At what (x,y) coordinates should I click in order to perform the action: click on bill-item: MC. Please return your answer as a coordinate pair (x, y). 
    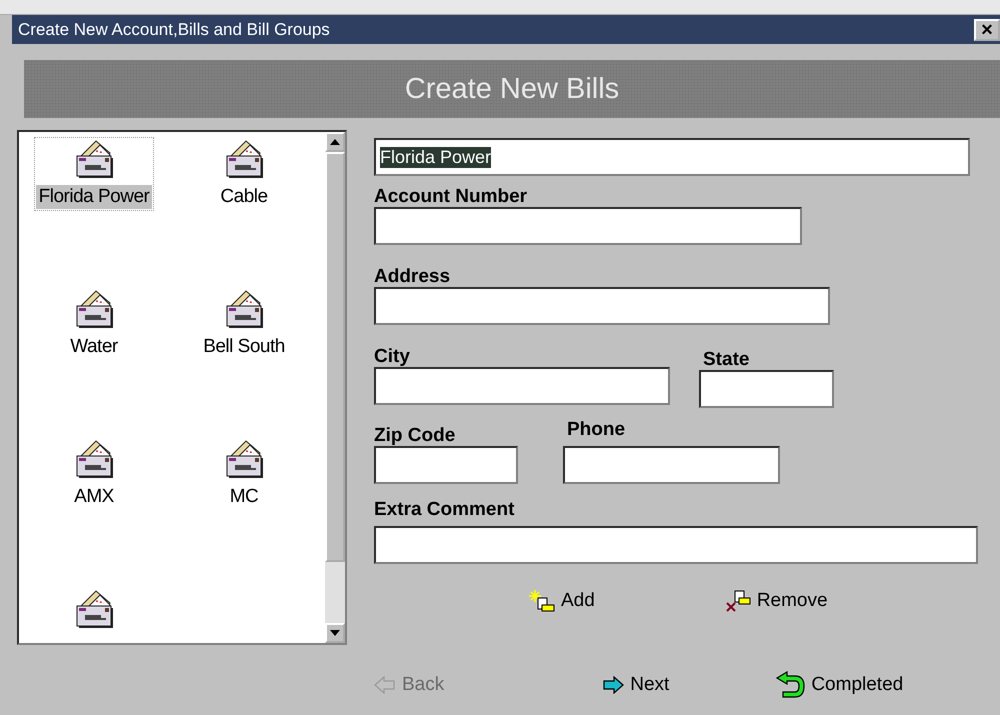
    Looking at the image, I should click on (244, 474).